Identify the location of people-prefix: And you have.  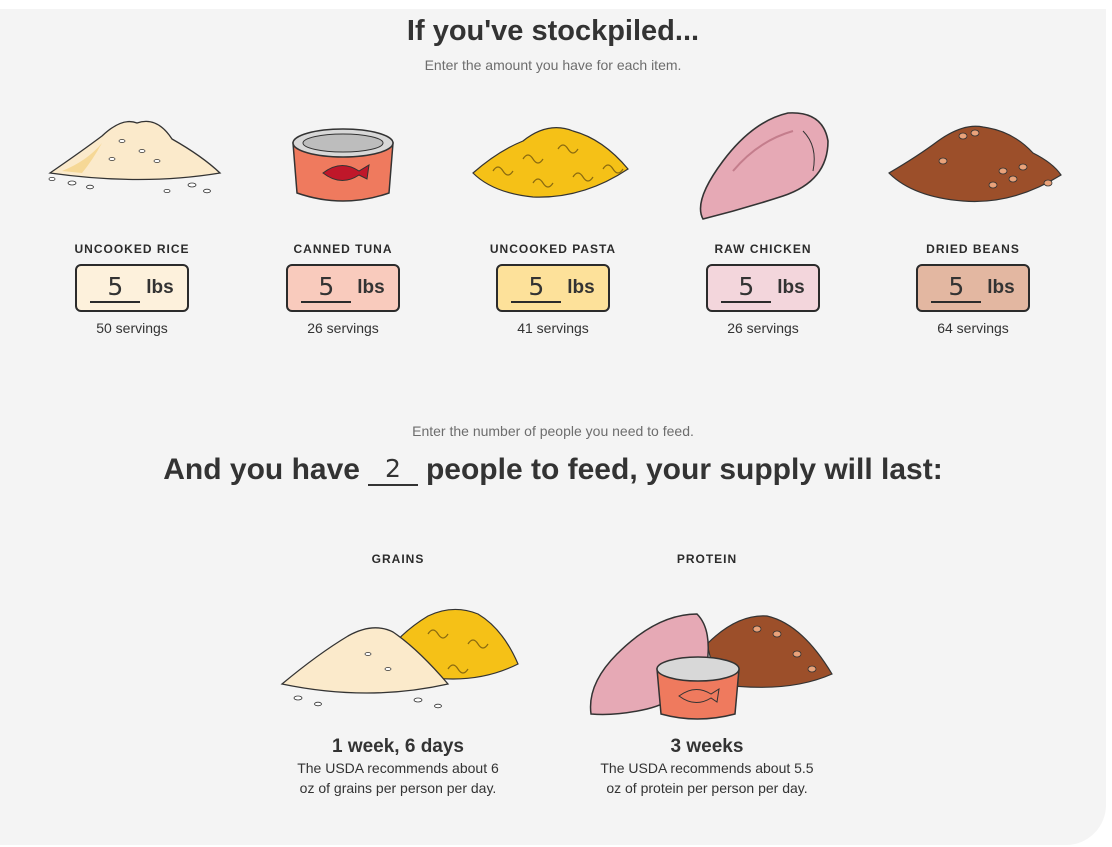
(261, 469).